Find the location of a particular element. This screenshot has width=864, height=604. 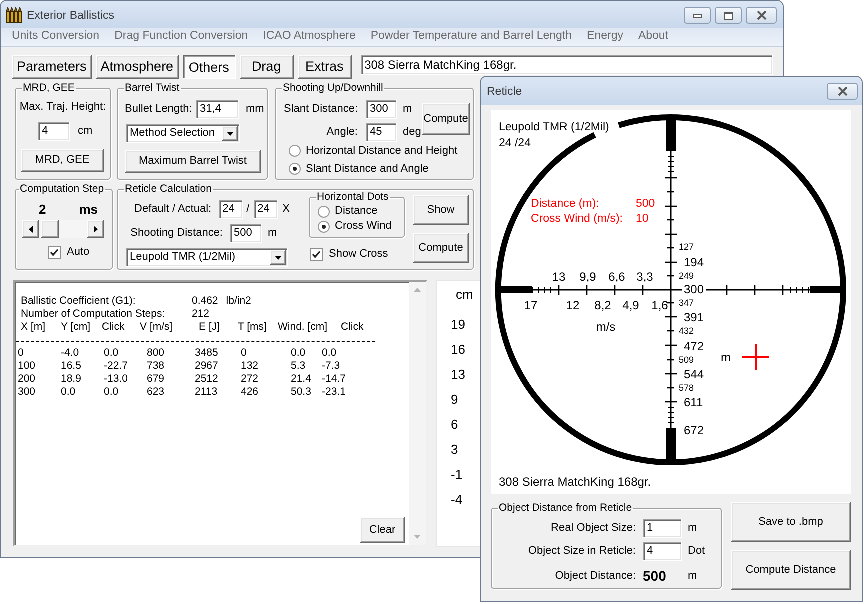

menu-item: Powder Temperature and Barrel Length is located at coordinates (471, 37).